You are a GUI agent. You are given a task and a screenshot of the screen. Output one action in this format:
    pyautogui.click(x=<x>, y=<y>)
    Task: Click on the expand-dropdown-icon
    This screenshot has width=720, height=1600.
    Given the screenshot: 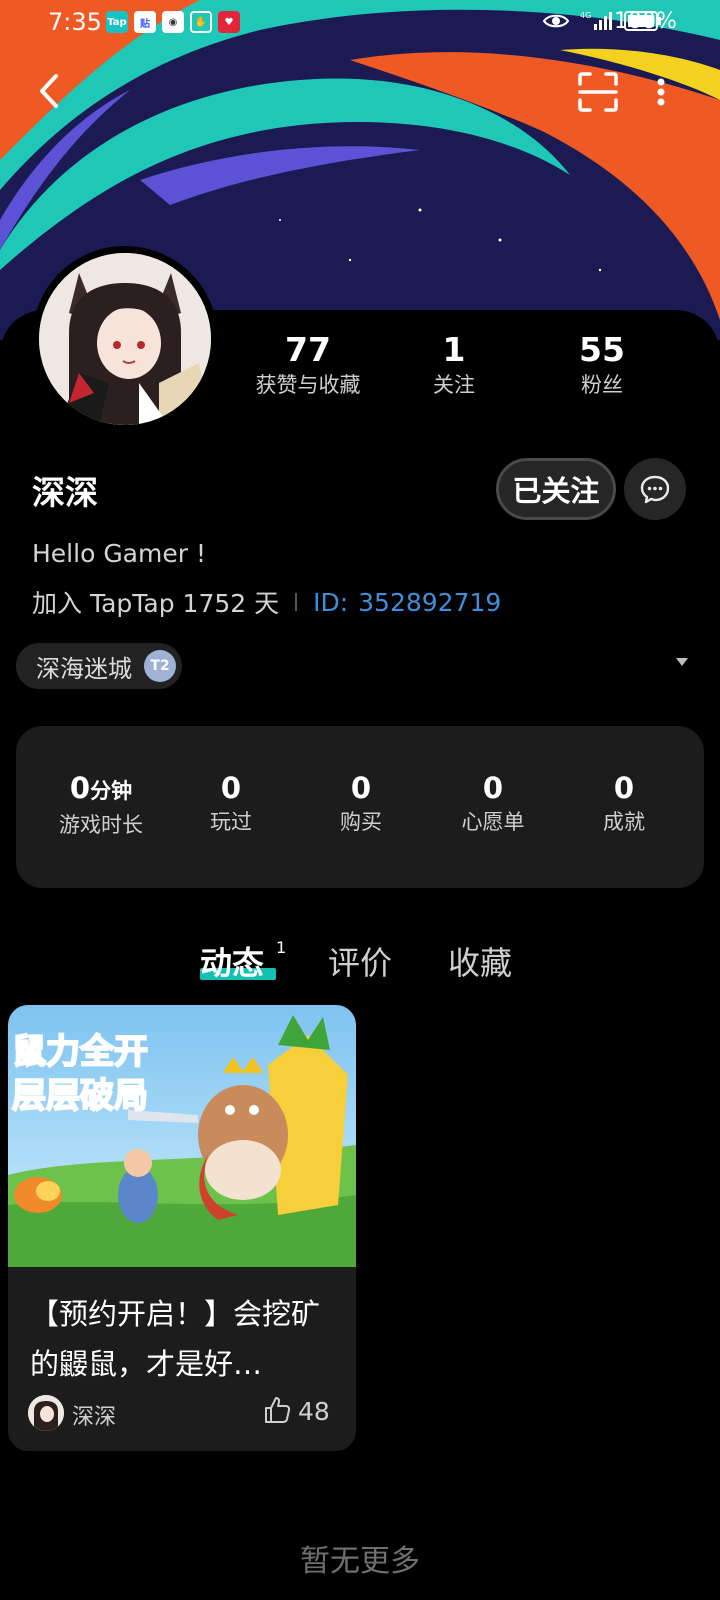 What is the action you would take?
    pyautogui.click(x=682, y=662)
    